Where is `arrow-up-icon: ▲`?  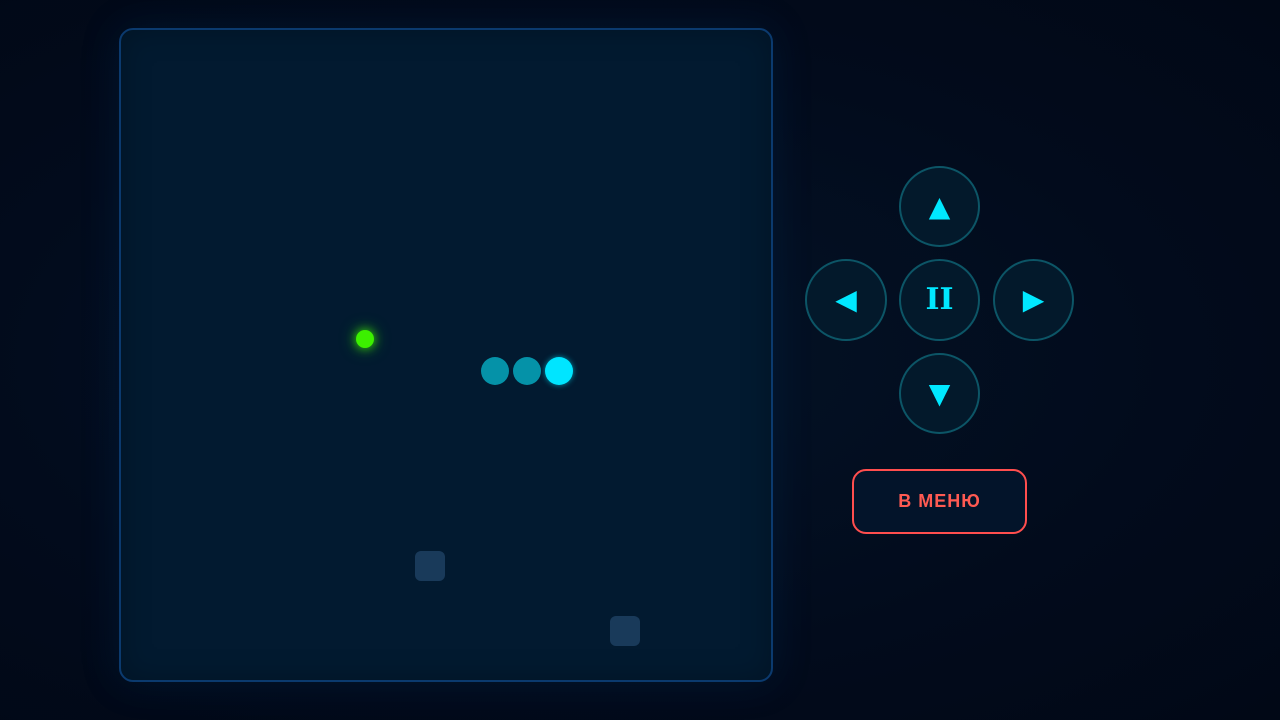 arrow-up-icon: ▲ is located at coordinates (939, 206).